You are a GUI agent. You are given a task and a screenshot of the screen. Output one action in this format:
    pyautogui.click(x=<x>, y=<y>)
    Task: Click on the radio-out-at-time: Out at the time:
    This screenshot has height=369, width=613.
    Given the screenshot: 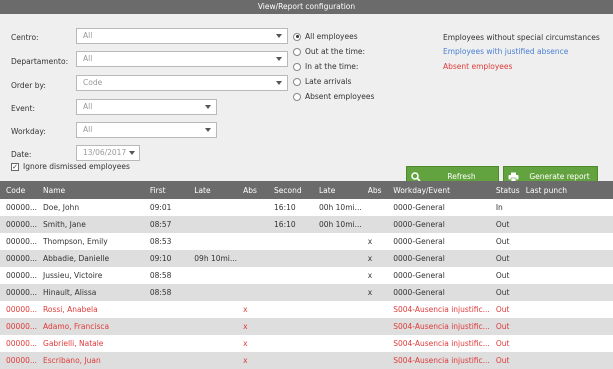 What is the action you would take?
    pyautogui.click(x=329, y=51)
    